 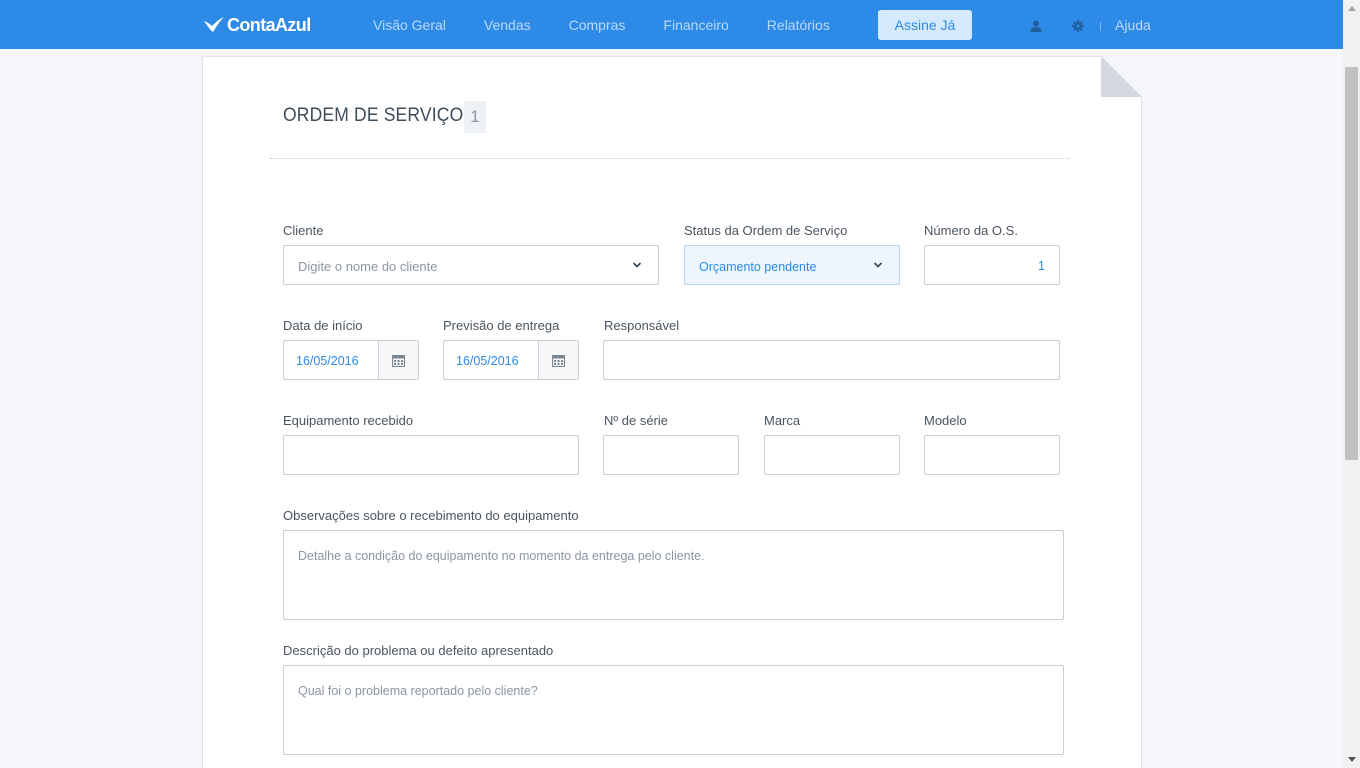 What do you see at coordinates (832, 455) in the screenshot?
I see `marca-input` at bounding box center [832, 455].